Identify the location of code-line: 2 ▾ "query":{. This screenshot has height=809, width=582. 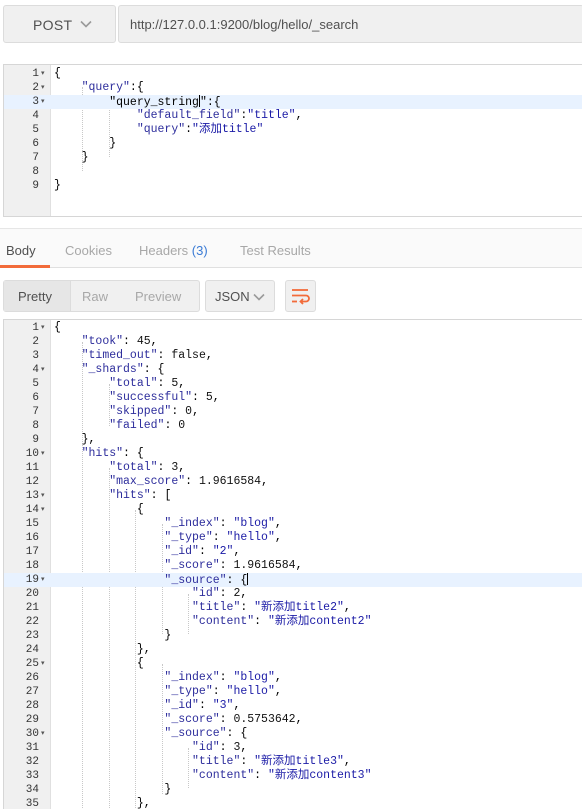
(293, 88).